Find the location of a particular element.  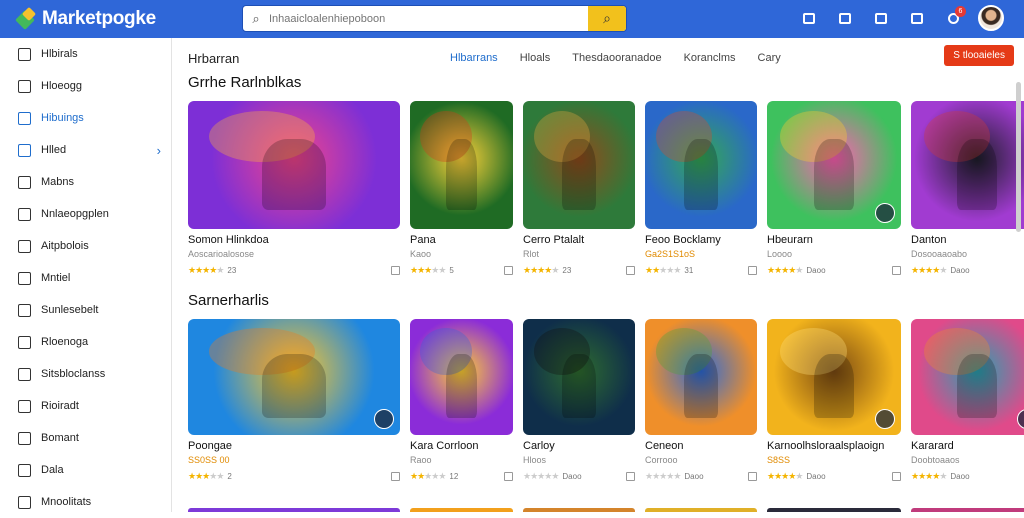

sidebar-item: Rloenoga is located at coordinates (85, 342).